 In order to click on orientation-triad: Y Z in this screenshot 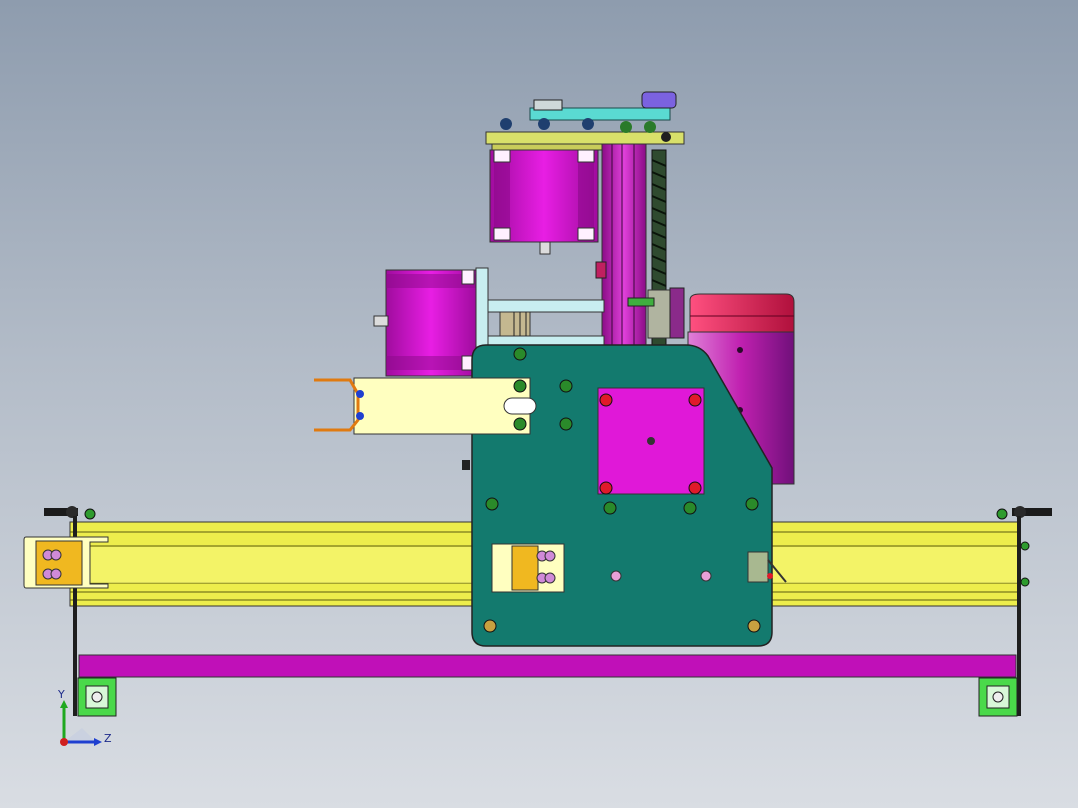, I will do `click(85, 721)`.